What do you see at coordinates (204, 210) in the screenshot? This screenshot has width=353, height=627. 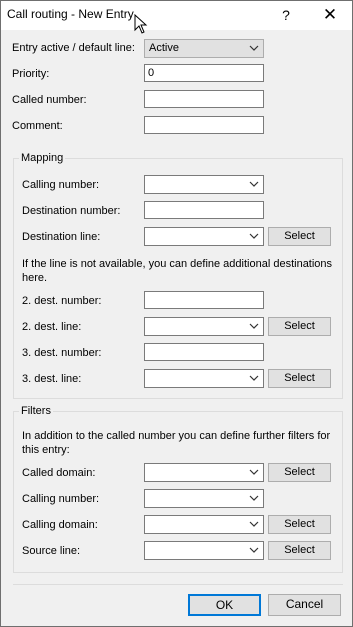 I see `destination-number-field` at bounding box center [204, 210].